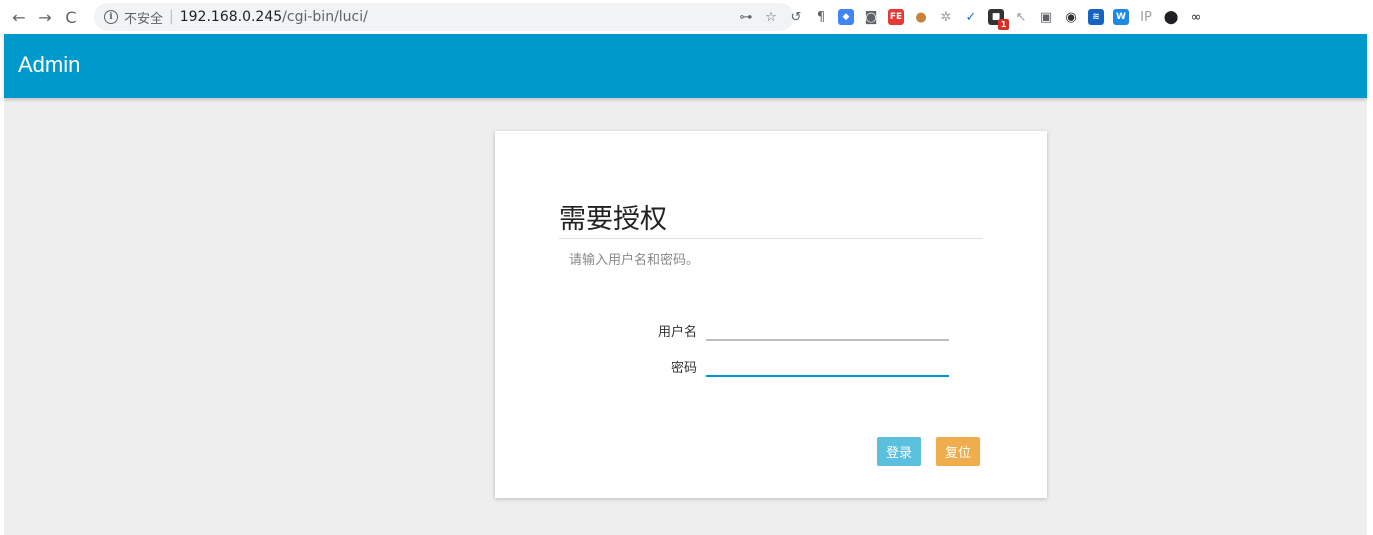  What do you see at coordinates (71, 17) in the screenshot?
I see `reload-icon: C` at bounding box center [71, 17].